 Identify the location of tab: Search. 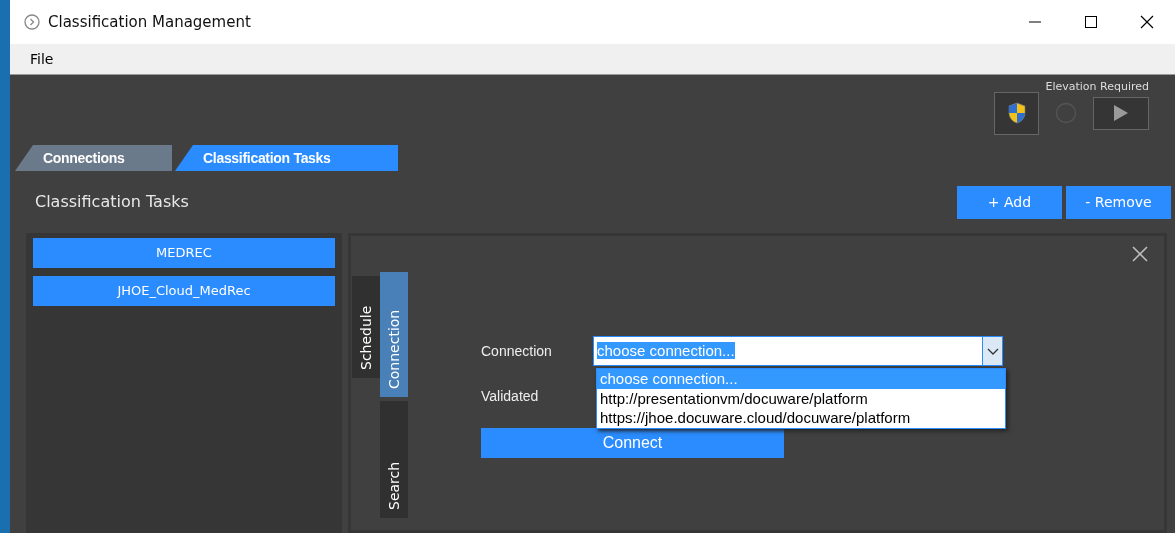
(394, 459).